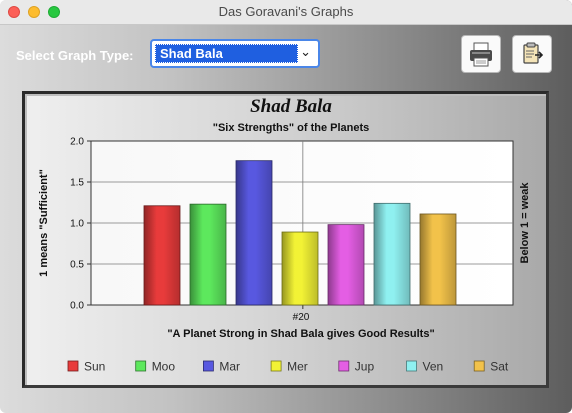 The height and width of the screenshot is (413, 572). Describe the element at coordinates (305, 51) in the screenshot. I see `chevron-down-icon: ⌄` at that location.